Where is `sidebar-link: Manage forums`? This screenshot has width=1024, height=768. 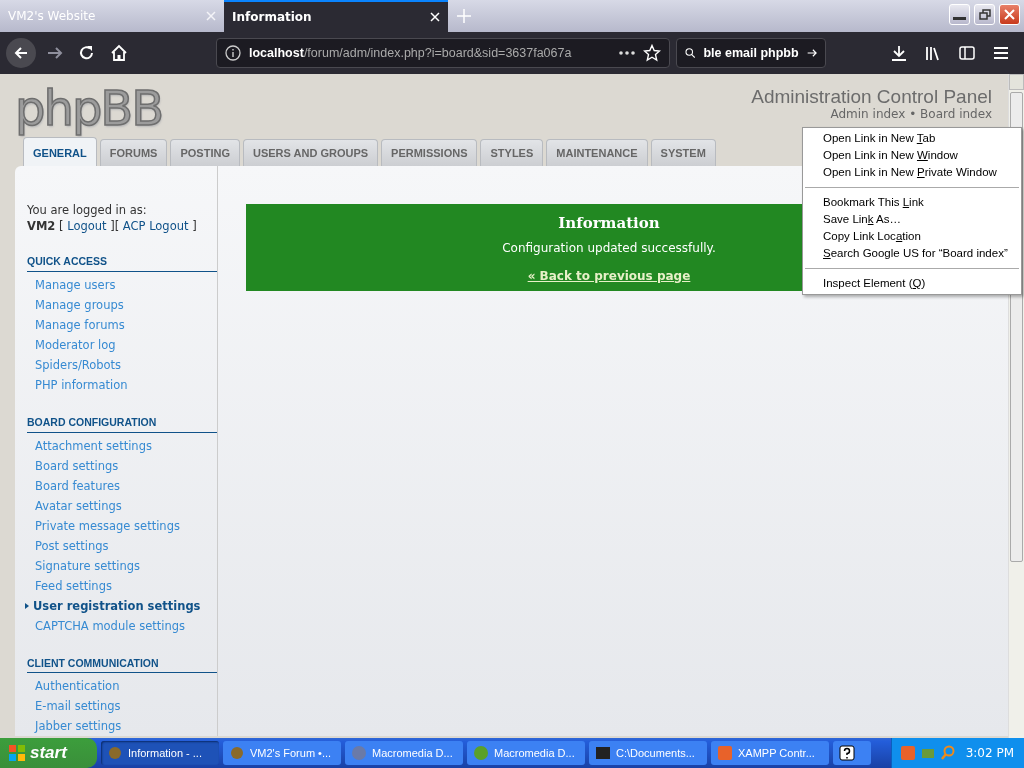 sidebar-link: Manage forums is located at coordinates (80, 324).